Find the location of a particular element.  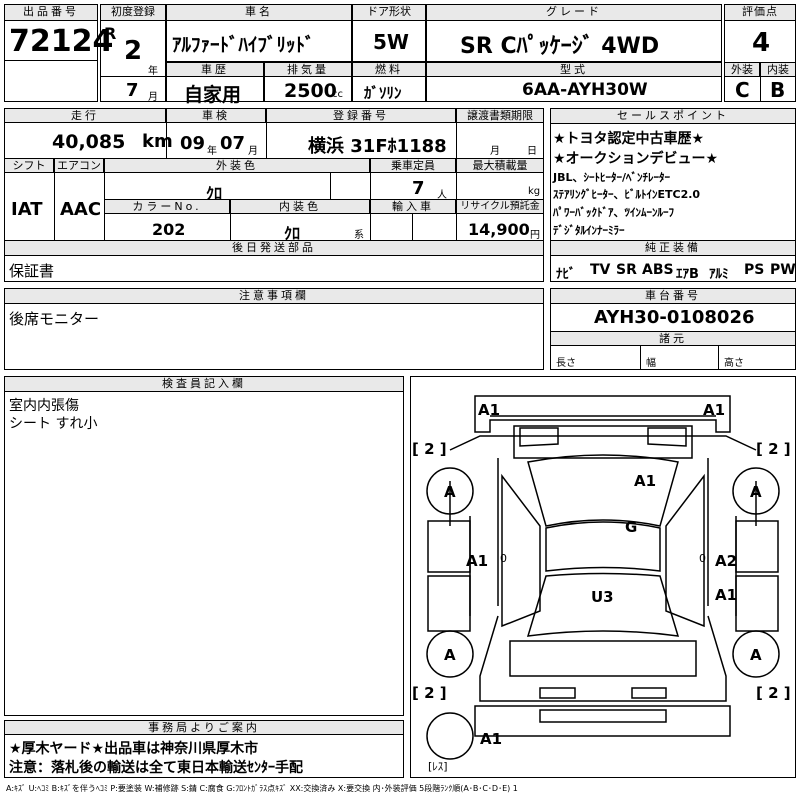

history-label: 車歴 is located at coordinates (215, 69).